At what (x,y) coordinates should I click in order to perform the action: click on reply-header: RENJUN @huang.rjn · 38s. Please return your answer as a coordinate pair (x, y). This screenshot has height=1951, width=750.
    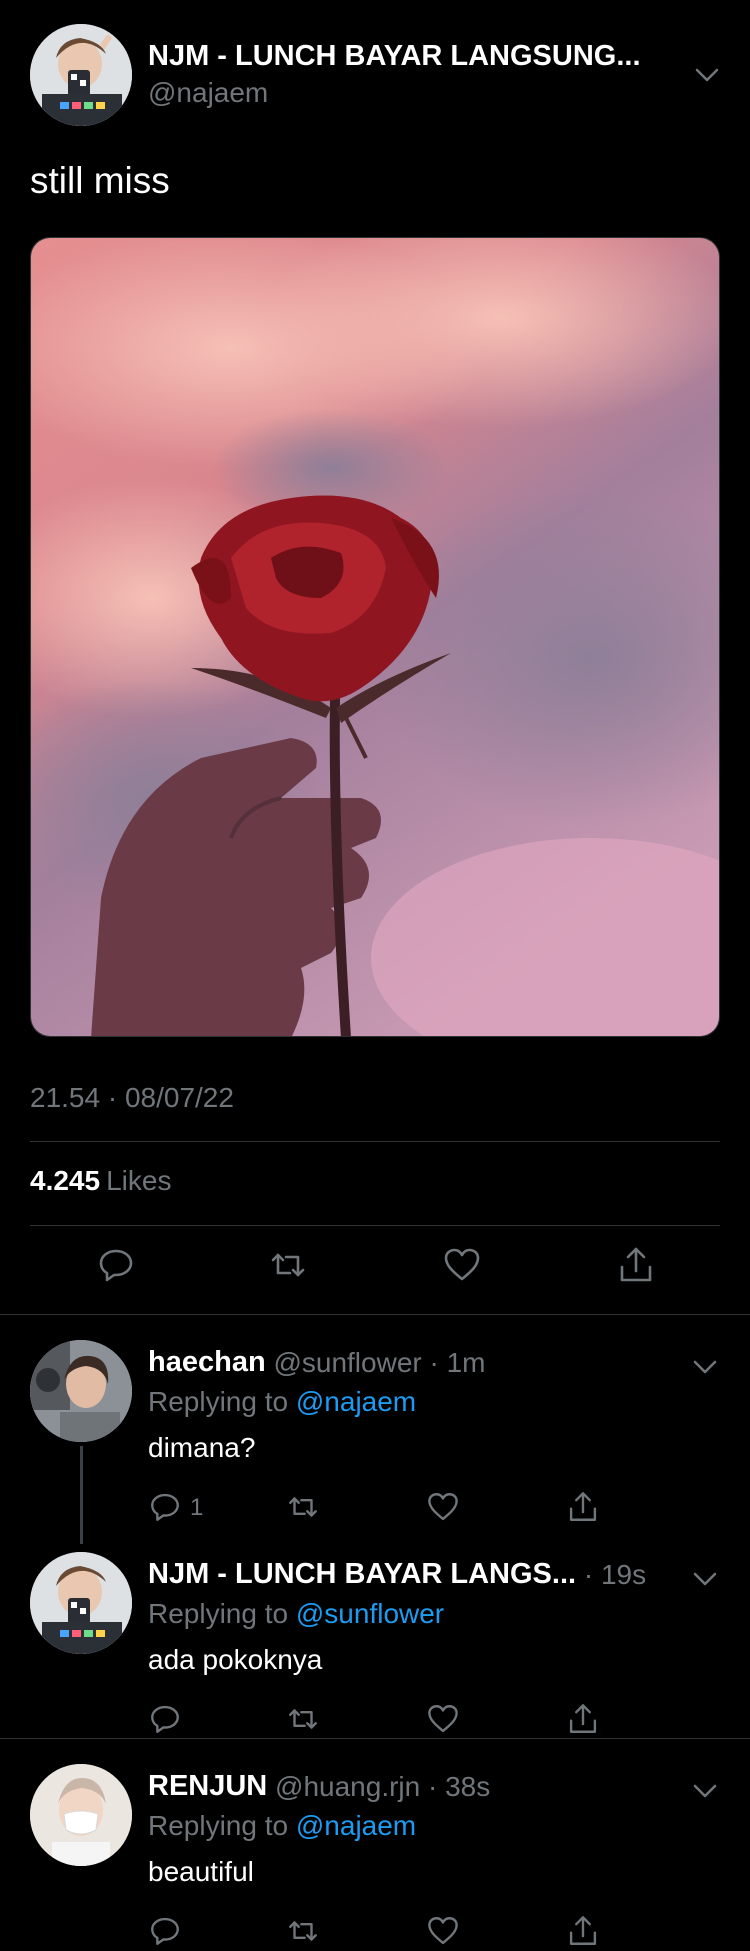
    Looking at the image, I should click on (319, 1786).